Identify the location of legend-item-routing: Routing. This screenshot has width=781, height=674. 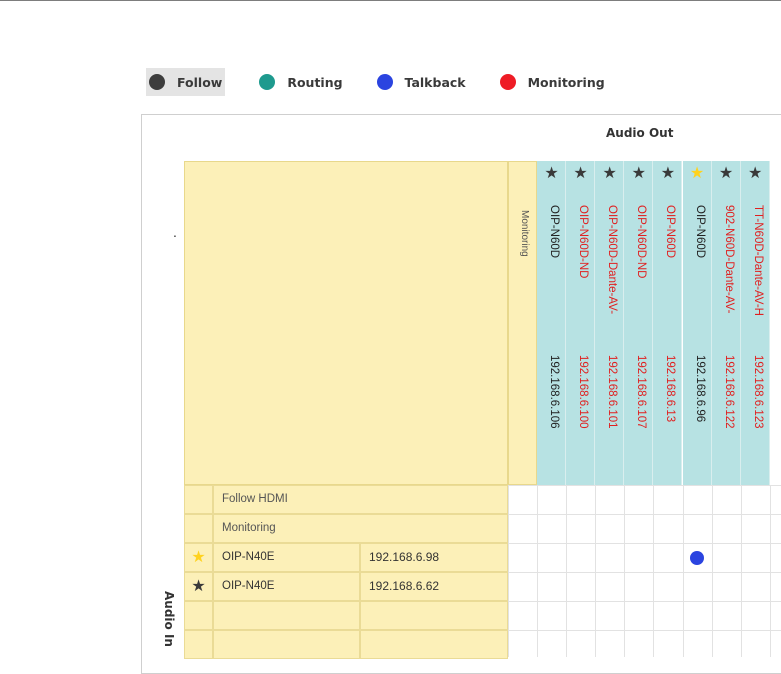
(301, 82).